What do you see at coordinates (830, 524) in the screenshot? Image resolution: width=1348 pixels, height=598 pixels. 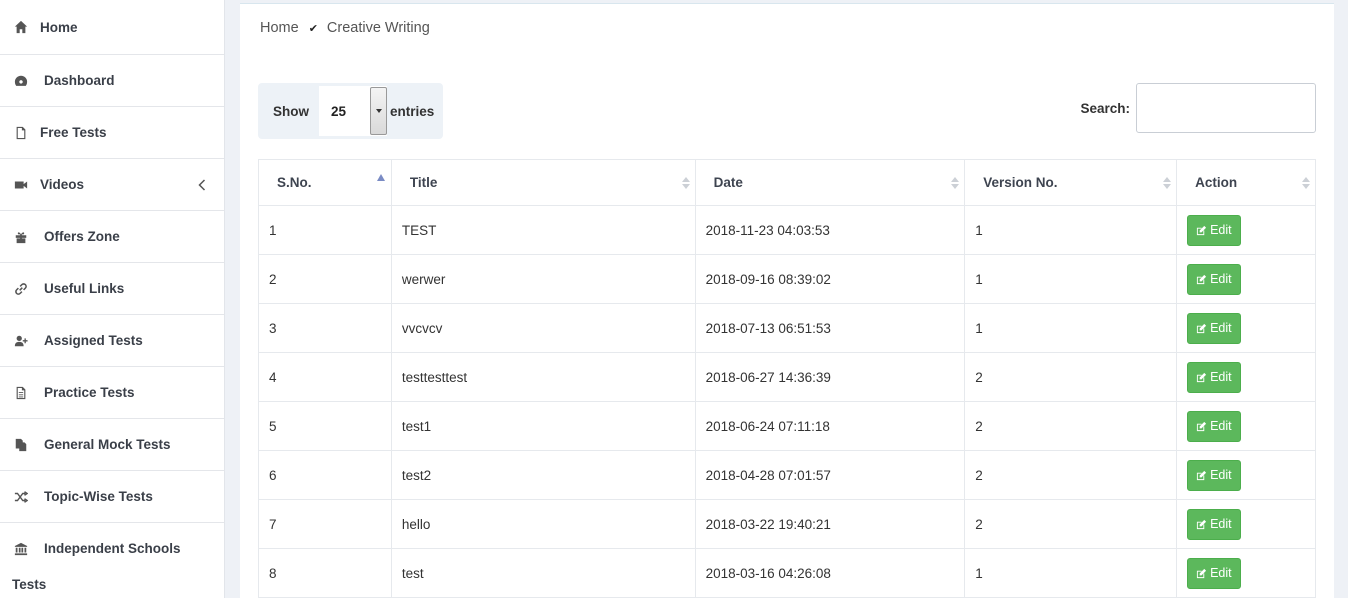 I see `cell-date: 2018-03-22 19:40:21` at bounding box center [830, 524].